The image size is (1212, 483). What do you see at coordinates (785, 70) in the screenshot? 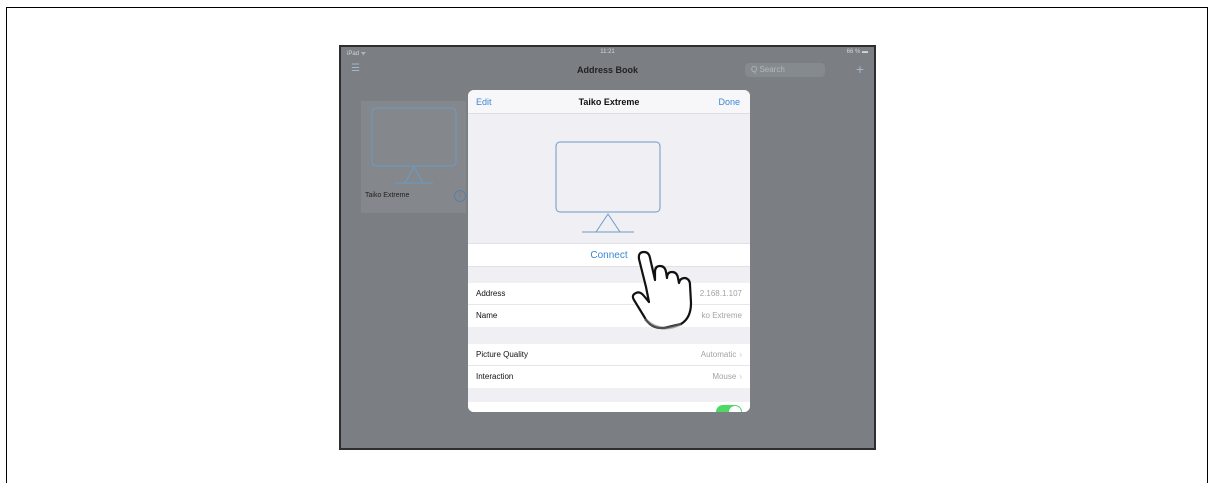
I see `search-input: Q Search` at bounding box center [785, 70].